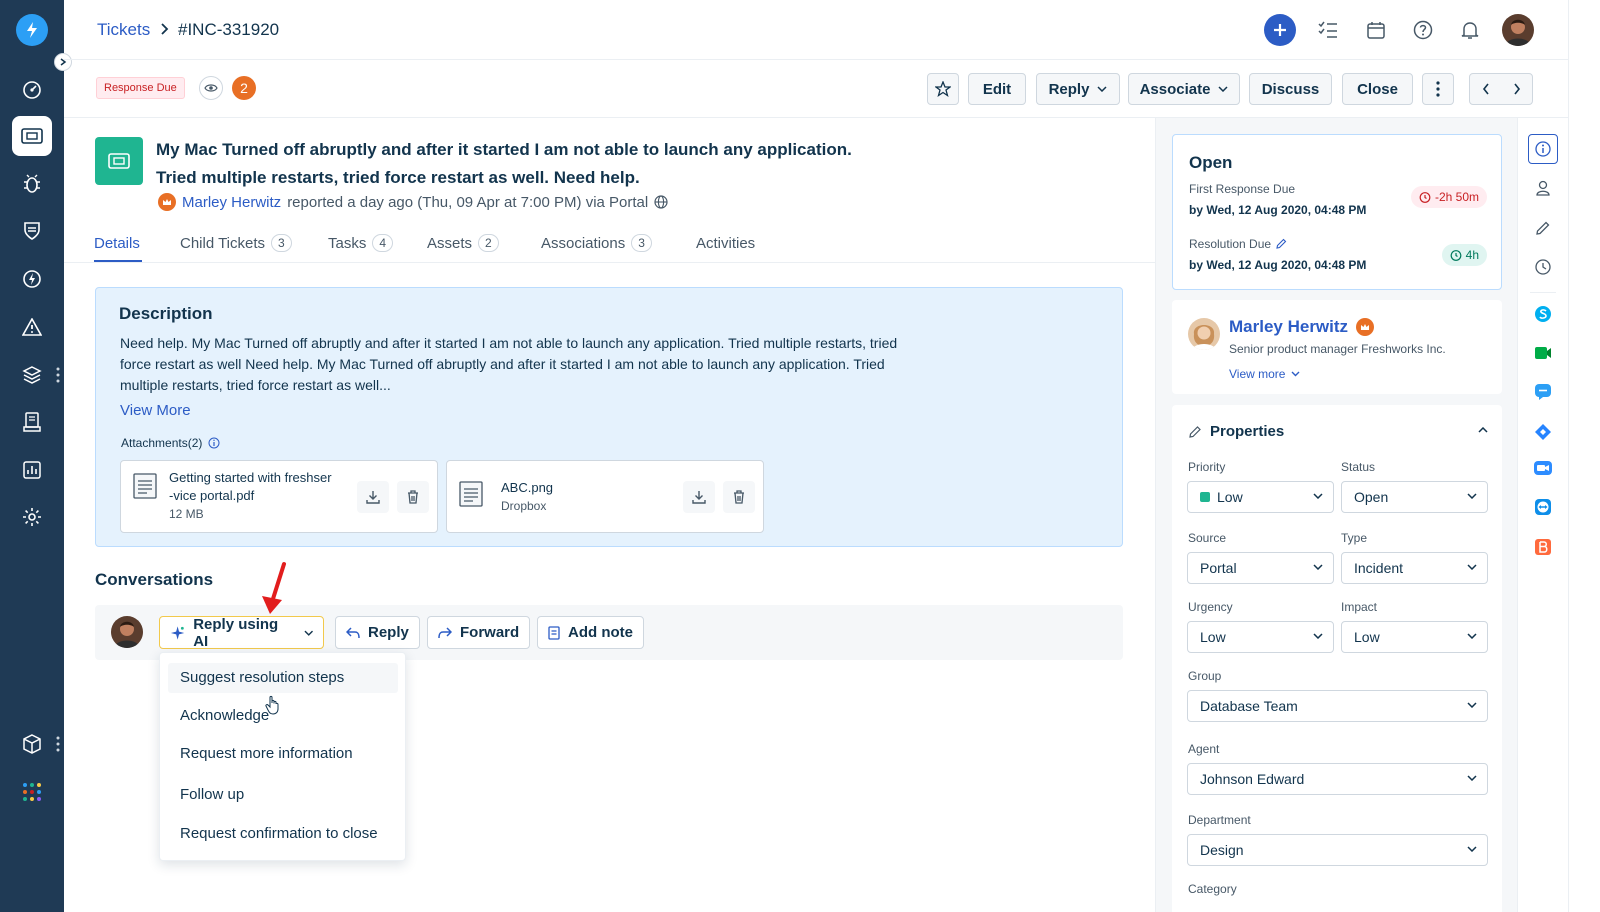 The width and height of the screenshot is (1600, 912). What do you see at coordinates (1328, 30) in the screenshot?
I see `tasks-icon` at bounding box center [1328, 30].